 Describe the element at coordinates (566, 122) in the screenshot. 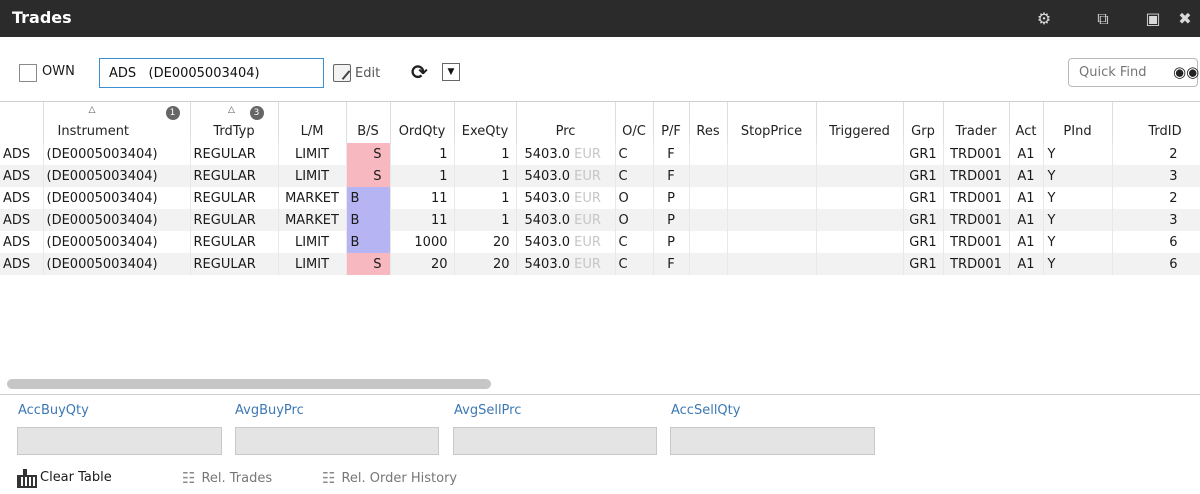

I see `column-header-prc: Prc` at that location.